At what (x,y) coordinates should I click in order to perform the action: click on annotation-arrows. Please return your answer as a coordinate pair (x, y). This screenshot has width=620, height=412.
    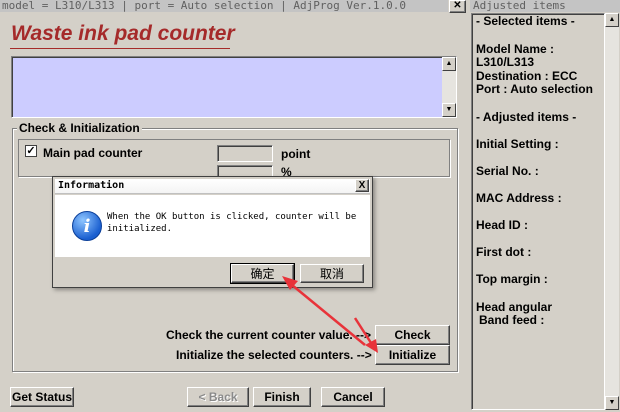
    Looking at the image, I should click on (330, 314).